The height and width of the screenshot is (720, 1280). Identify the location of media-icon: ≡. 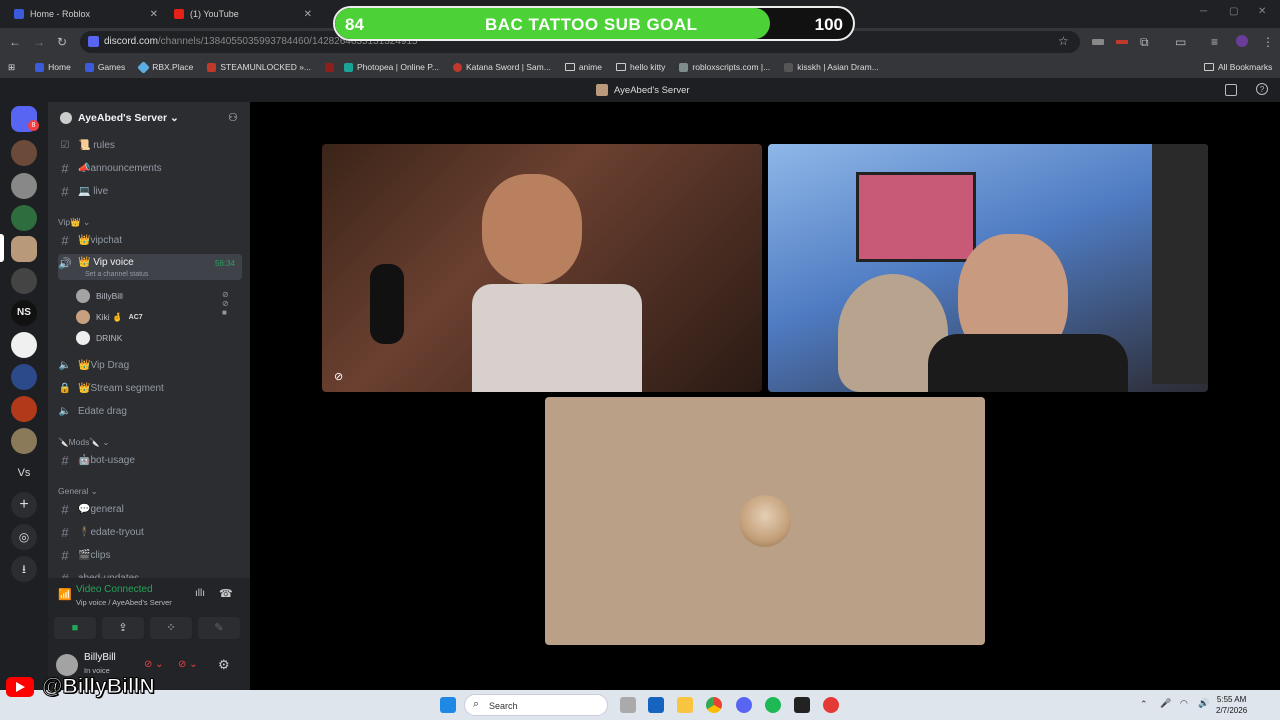
(1214, 42).